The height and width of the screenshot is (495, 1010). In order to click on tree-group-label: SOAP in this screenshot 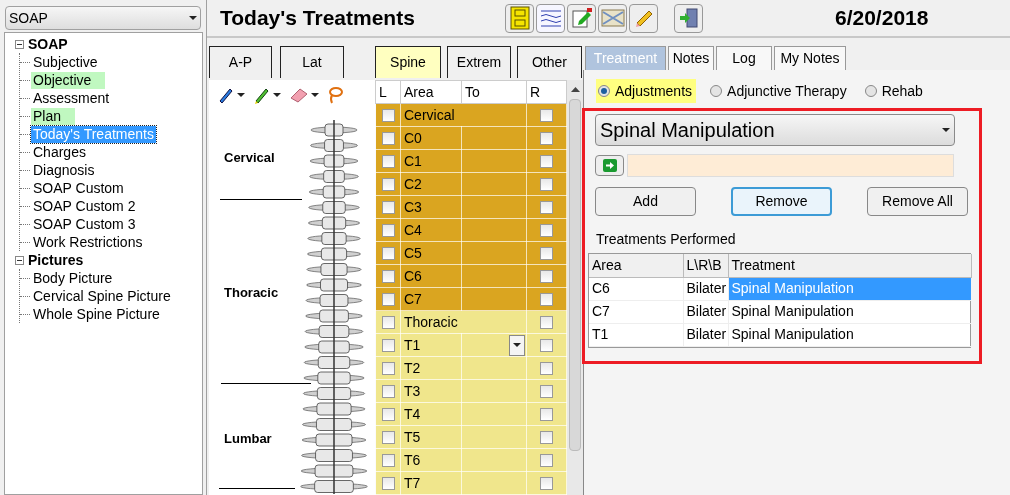, I will do `click(48, 44)`.